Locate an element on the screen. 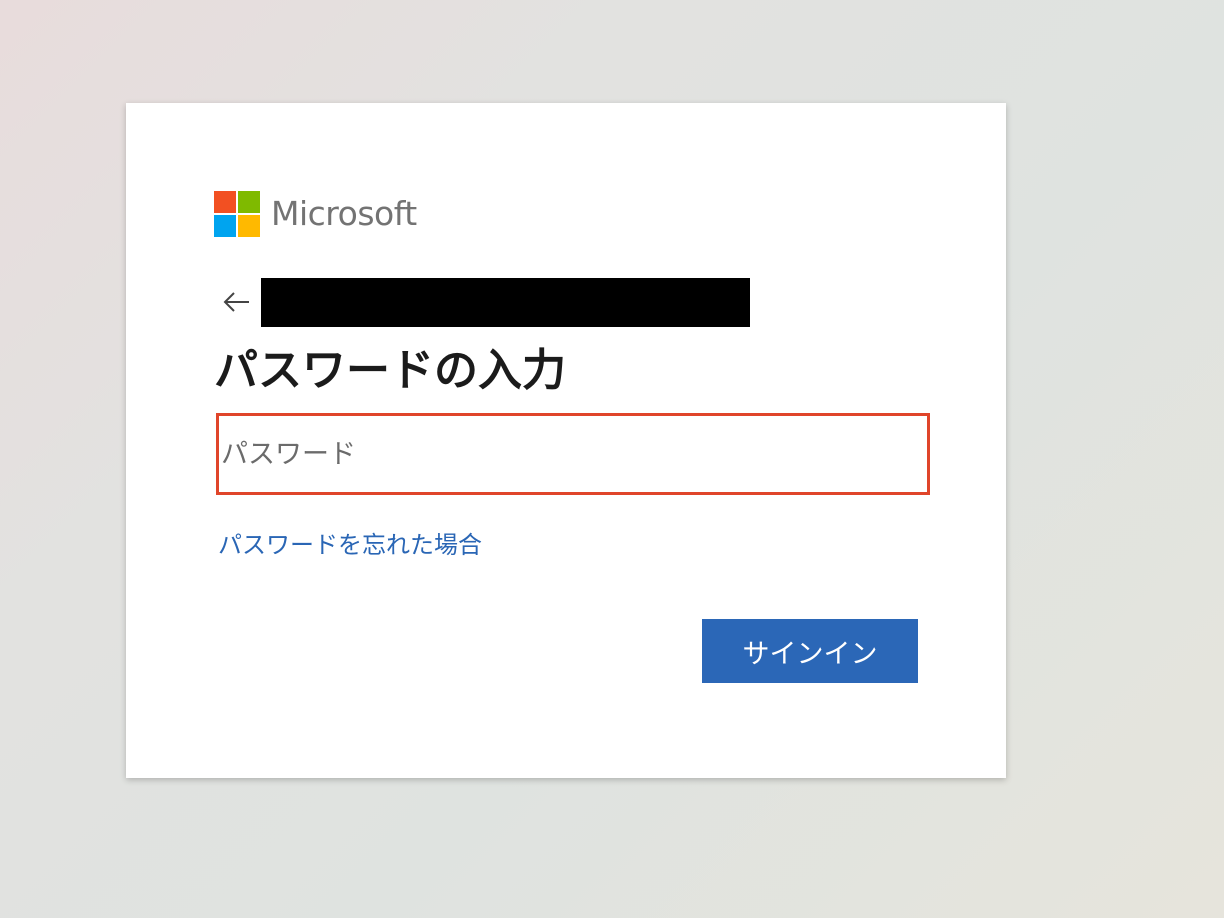  page-title: パスワードの入力 is located at coordinates (390, 370).